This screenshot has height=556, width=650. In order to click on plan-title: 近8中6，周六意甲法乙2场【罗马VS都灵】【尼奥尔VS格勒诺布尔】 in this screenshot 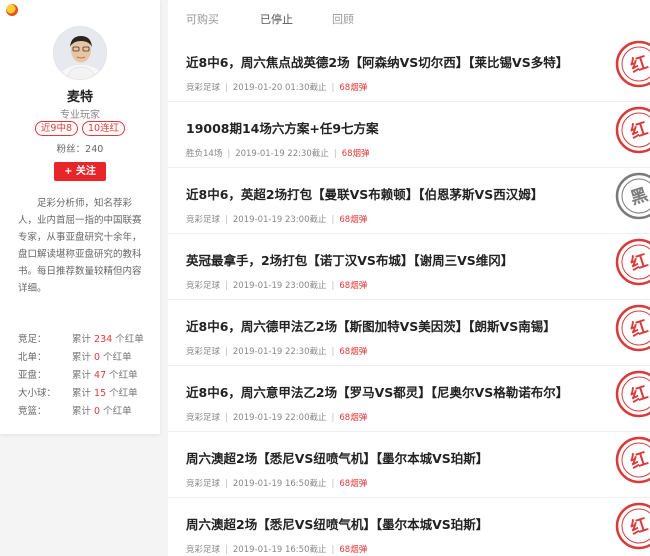, I will do `click(377, 391)`.